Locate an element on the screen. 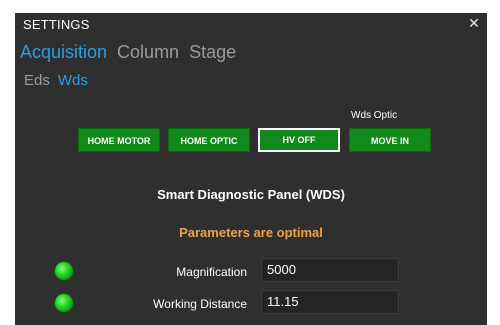 The height and width of the screenshot is (325, 500). wds-optic-label: Wds Optic is located at coordinates (374, 115).